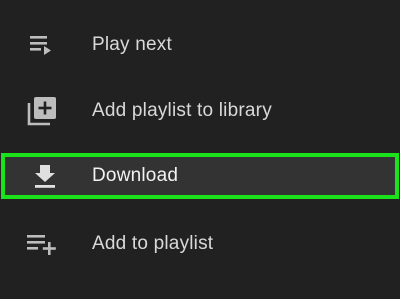 The width and height of the screenshot is (400, 299). What do you see at coordinates (42, 111) in the screenshot?
I see `library-add-icon` at bounding box center [42, 111].